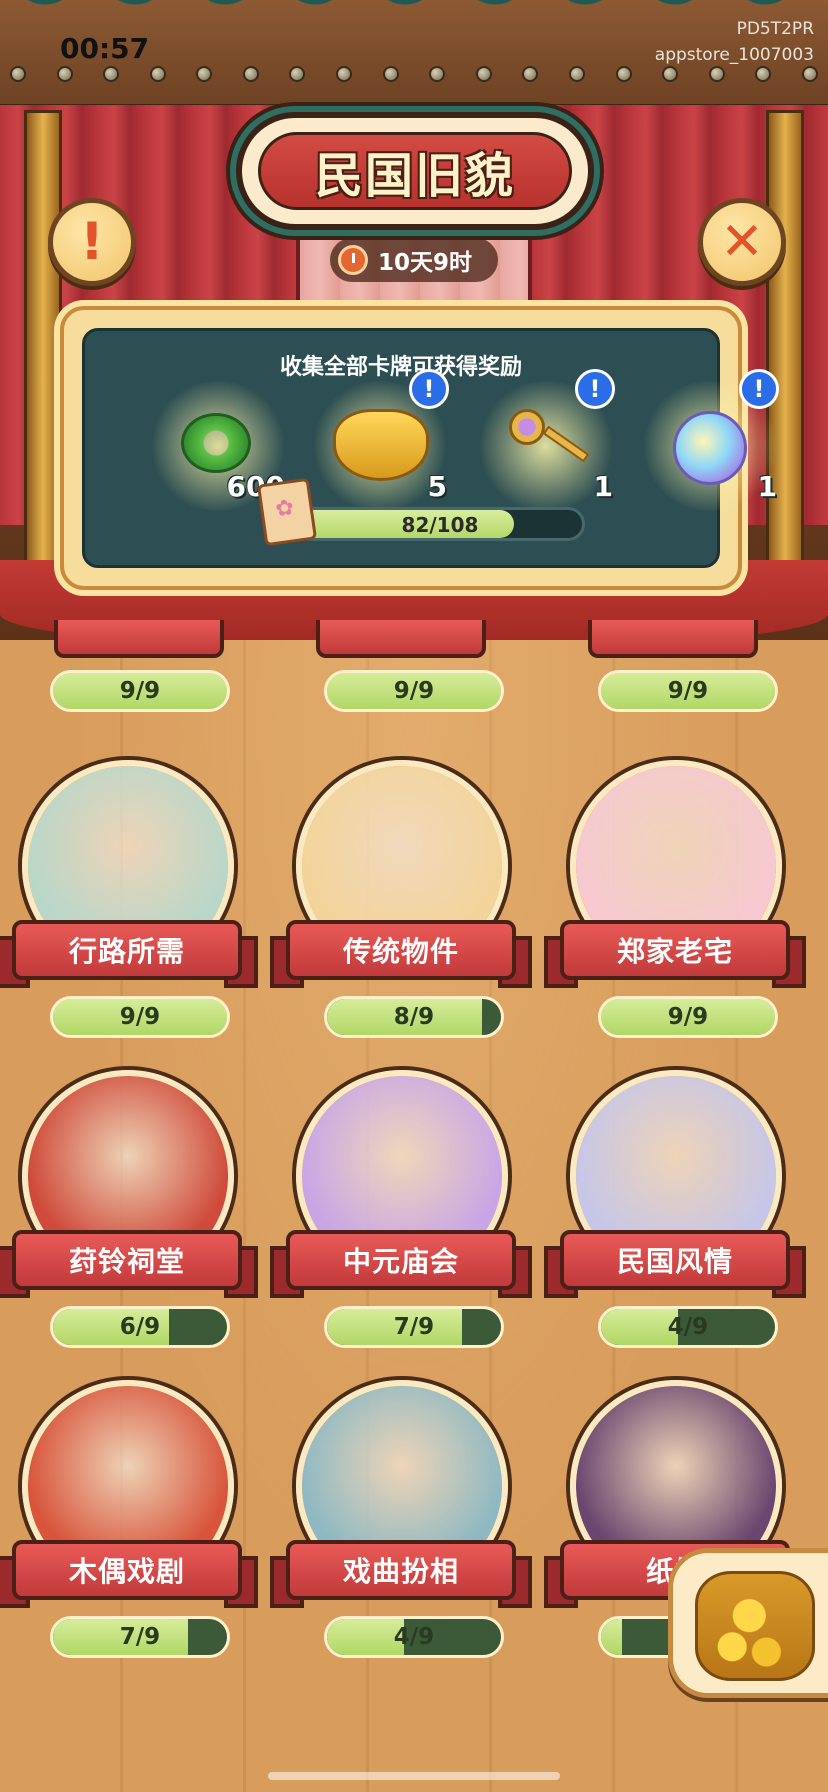  Describe the element at coordinates (381, 445) in the screenshot. I see `treasure-chest-icon` at that location.